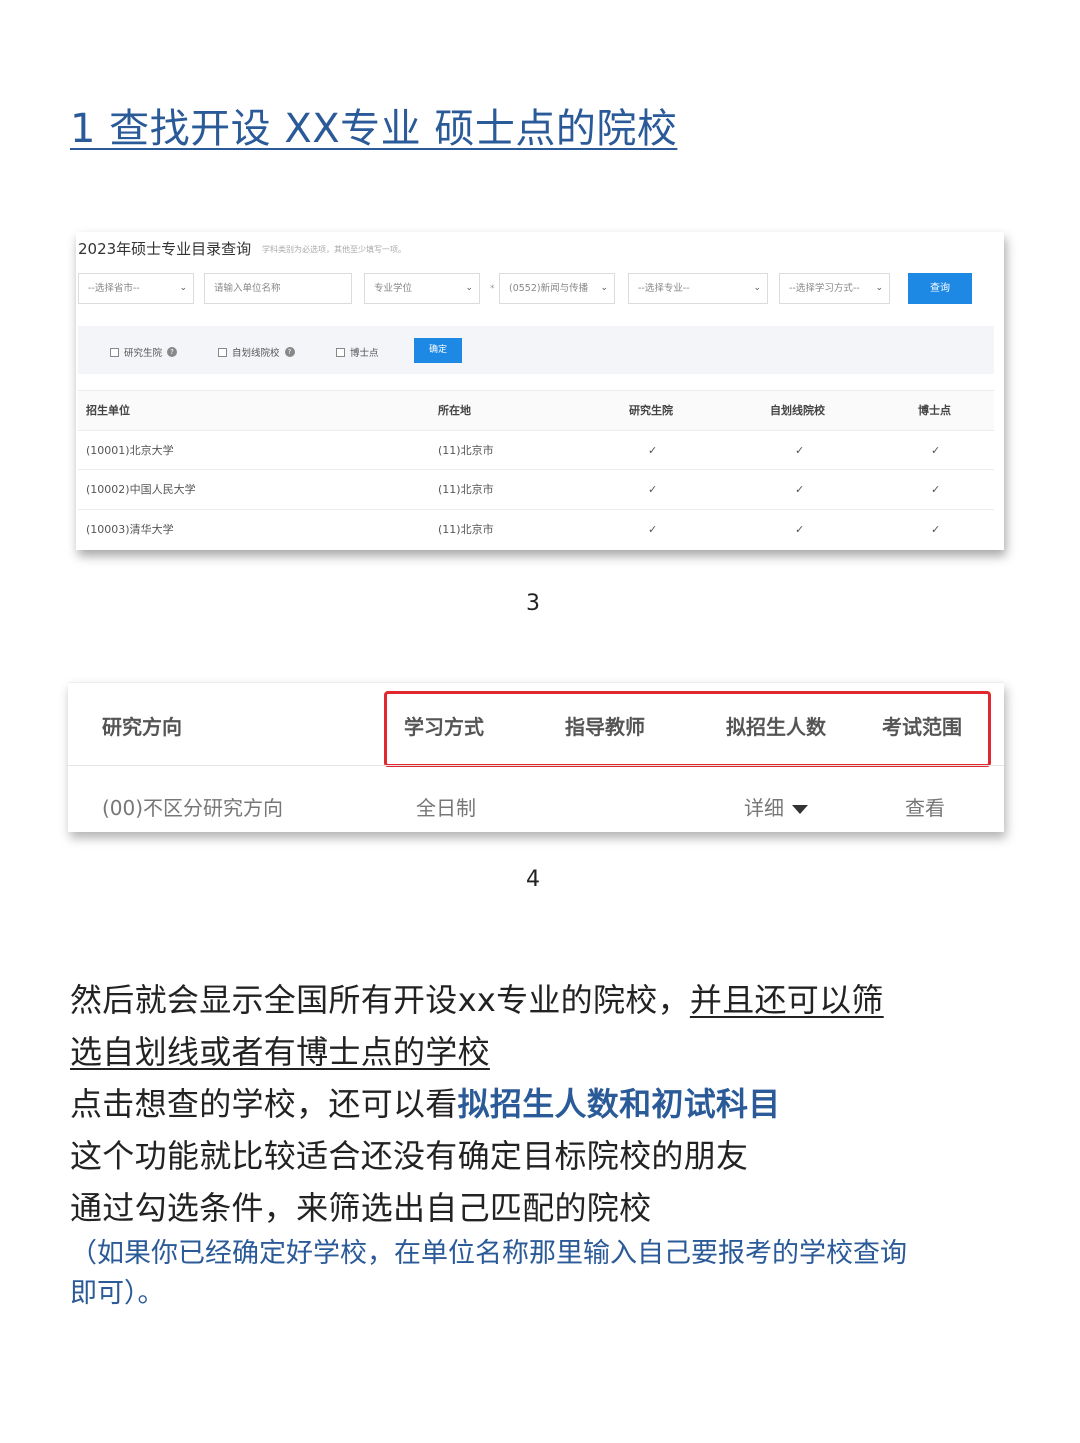 This screenshot has width=1080, height=1443. What do you see at coordinates (278, 288) in the screenshot?
I see `unit-name-input: 请输入单位名称` at bounding box center [278, 288].